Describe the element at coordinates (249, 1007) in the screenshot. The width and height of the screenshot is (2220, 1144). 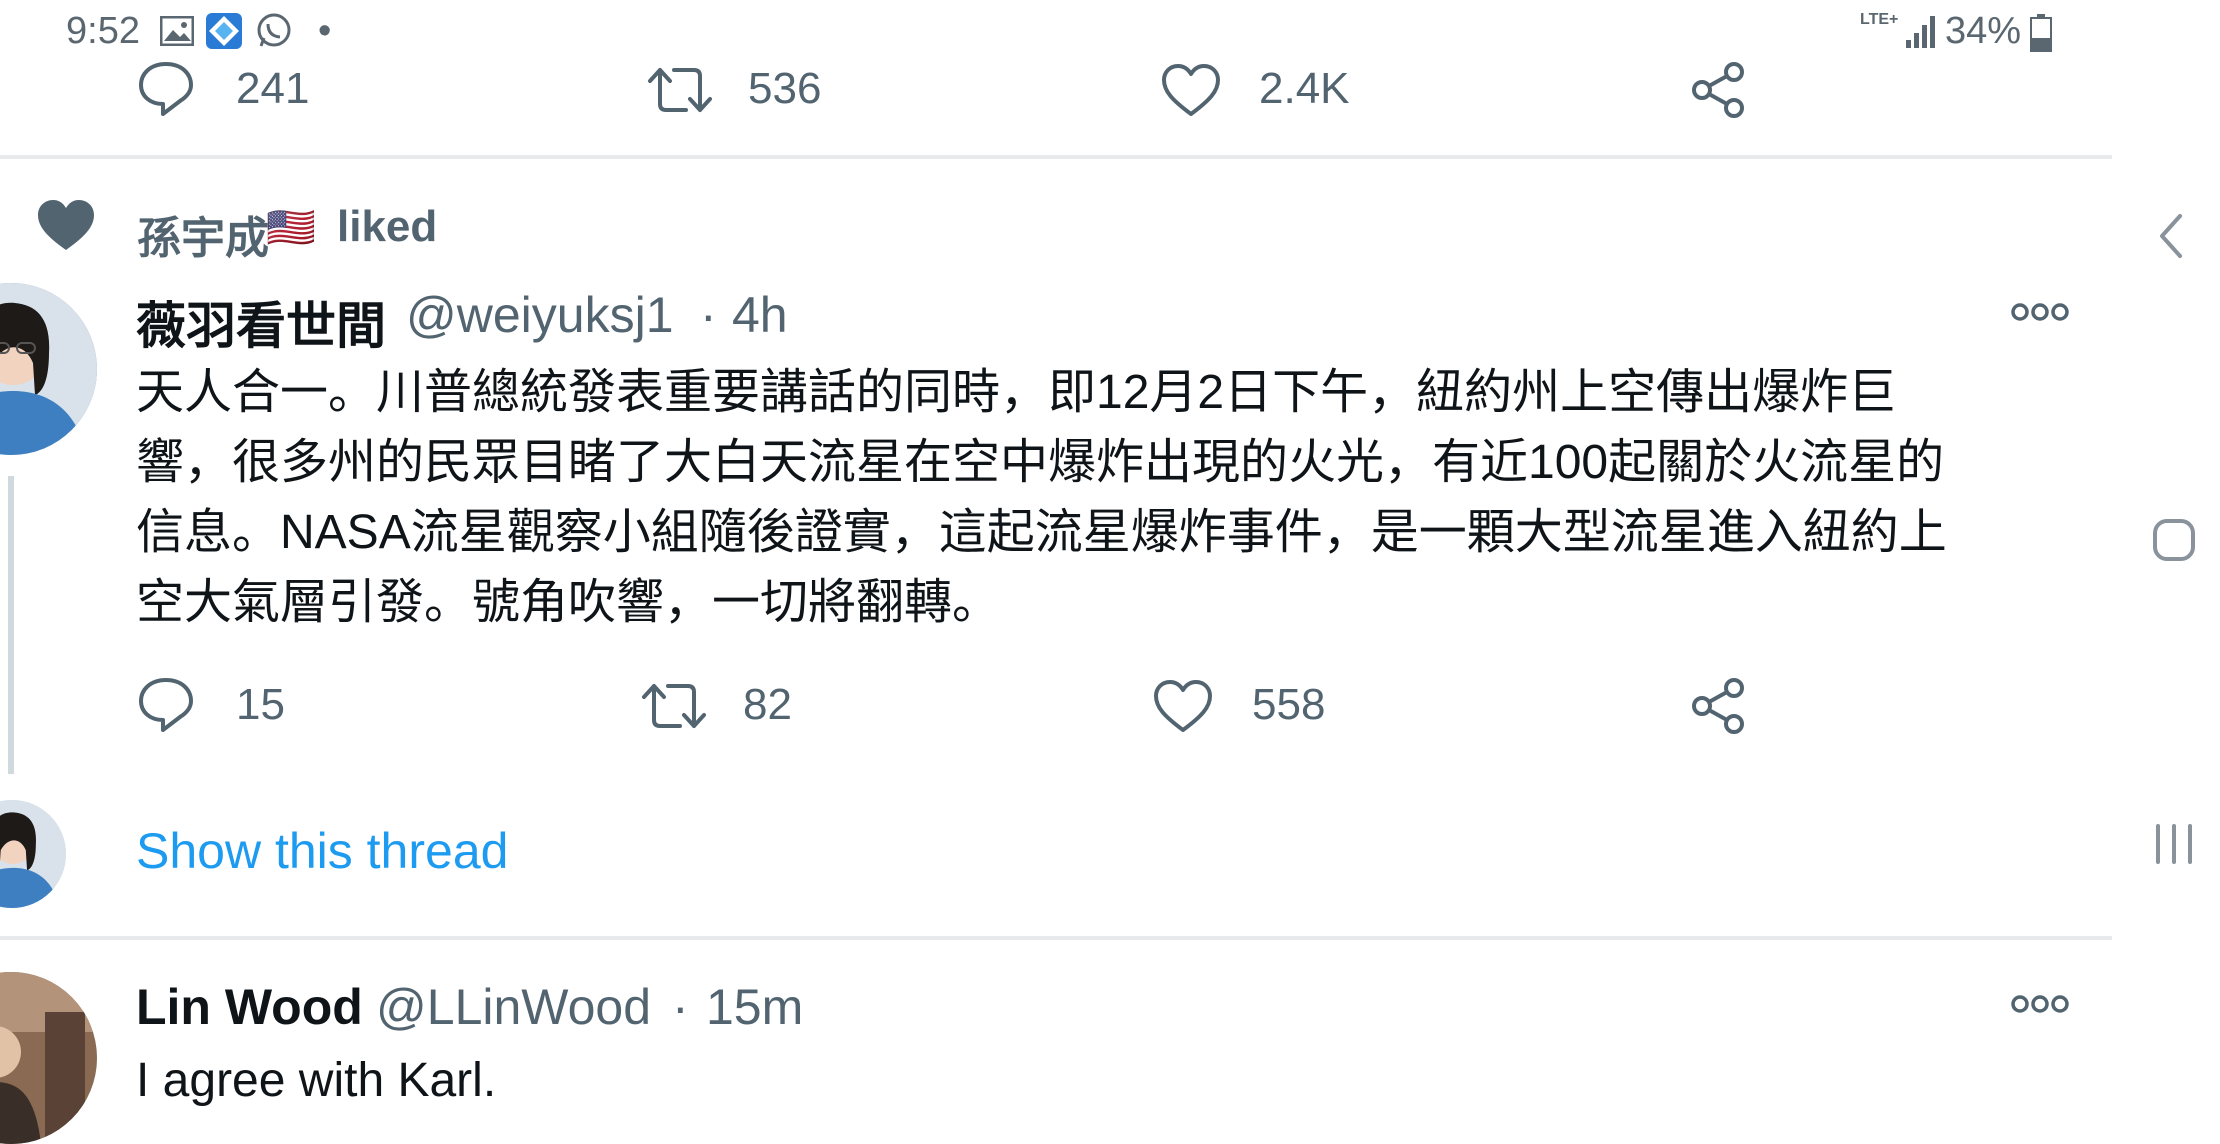
I see `tweet2-display-name: Lin Wood` at that location.